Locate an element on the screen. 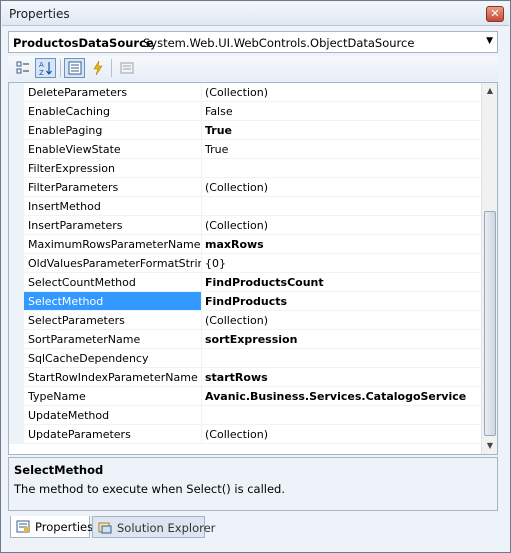 This screenshot has height=553, width=511. property-name: TypeName is located at coordinates (113, 396).